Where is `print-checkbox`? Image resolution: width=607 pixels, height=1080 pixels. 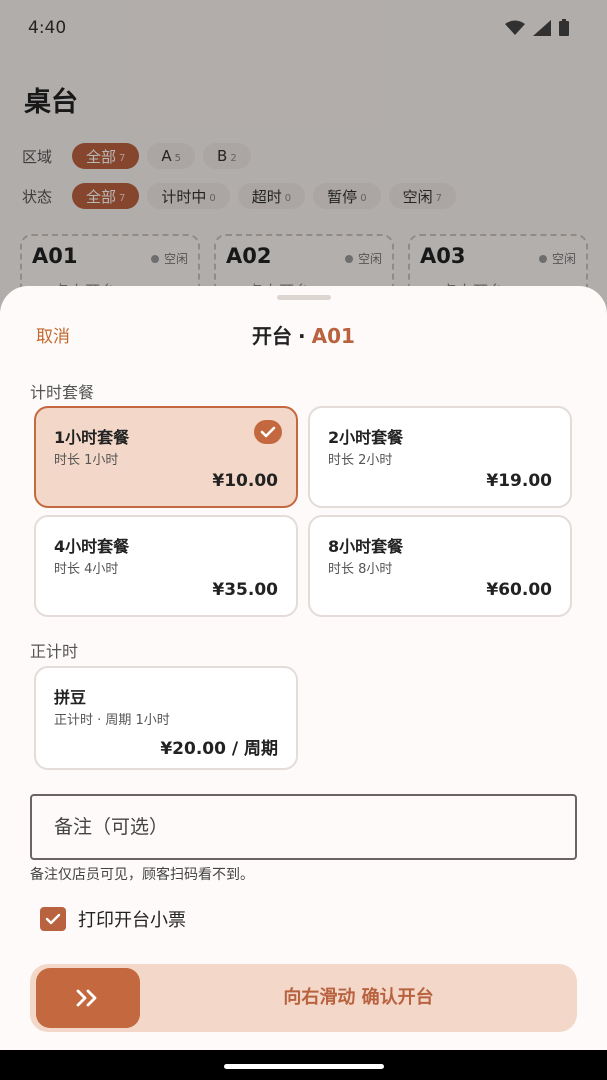 print-checkbox is located at coordinates (53, 919).